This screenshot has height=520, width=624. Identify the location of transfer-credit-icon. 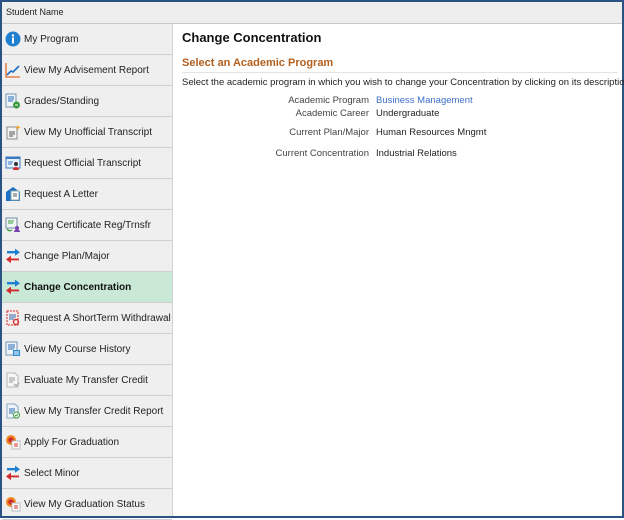
(13, 380).